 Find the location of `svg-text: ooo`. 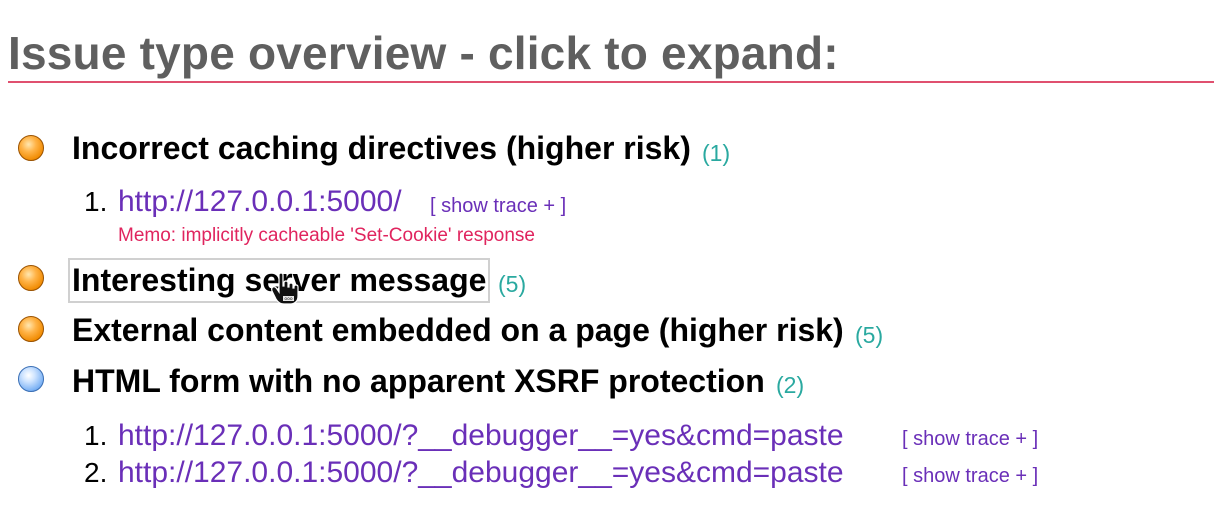

svg-text: ooo is located at coordinates (288, 299).